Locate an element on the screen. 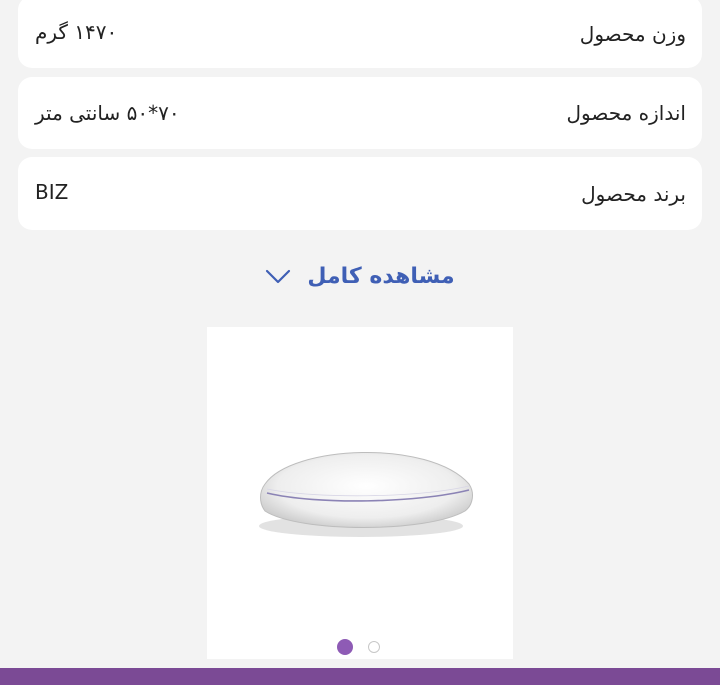 The image size is (720, 685). view-full-label: مشاهده کامل is located at coordinates (381, 276).